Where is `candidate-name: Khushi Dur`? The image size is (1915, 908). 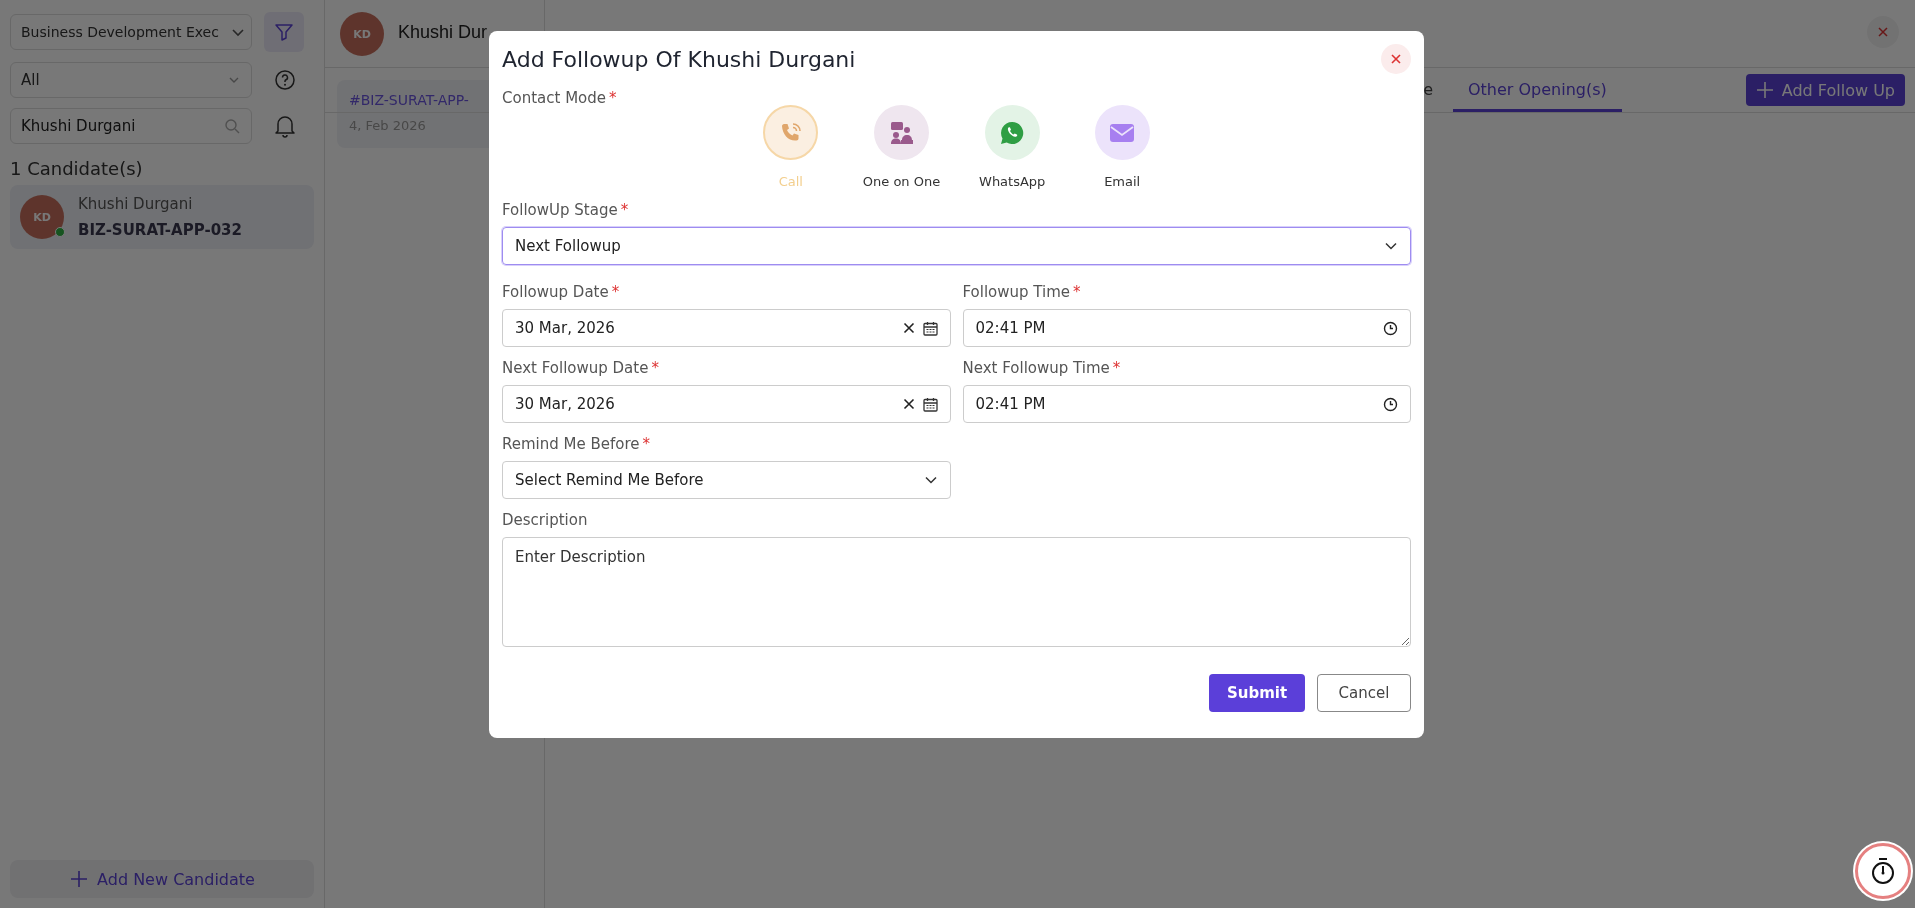
candidate-name: Khushi Dur is located at coordinates (443, 32).